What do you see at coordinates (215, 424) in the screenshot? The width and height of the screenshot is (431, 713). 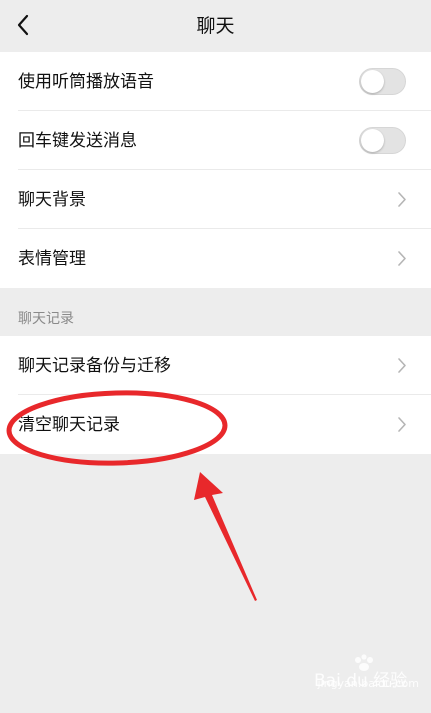 I see `history-row-clear-chat: 清空聊天记录` at bounding box center [215, 424].